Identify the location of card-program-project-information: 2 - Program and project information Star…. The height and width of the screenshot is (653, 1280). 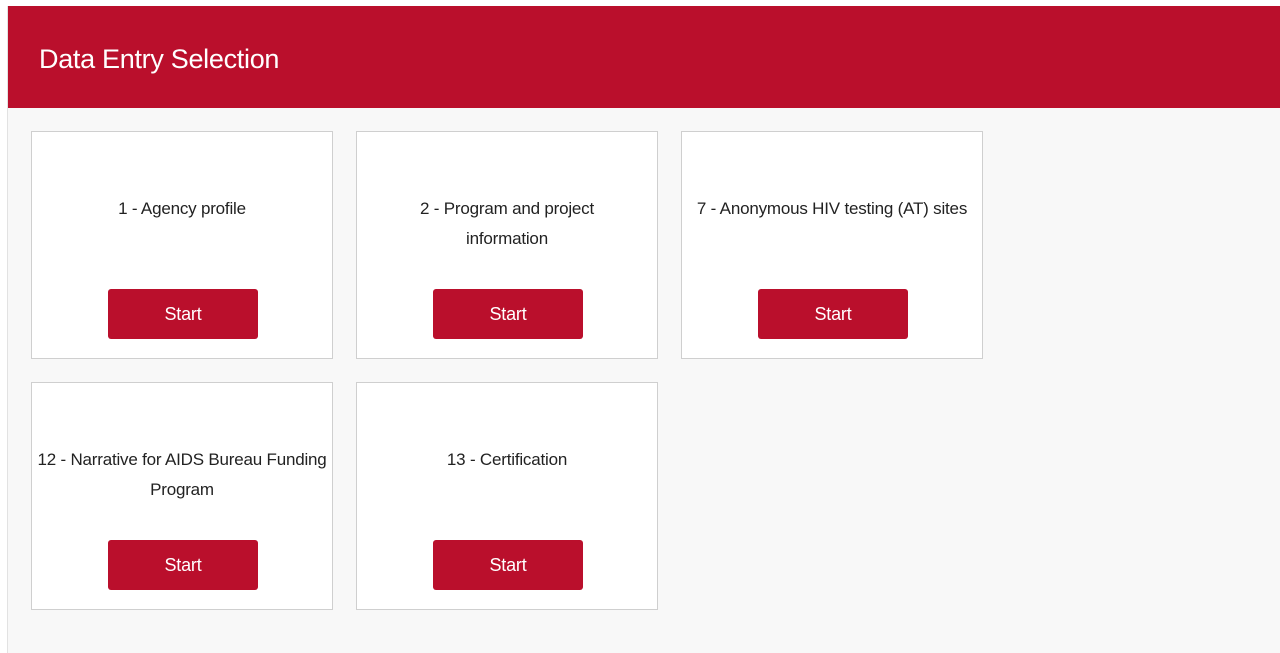
(507, 245).